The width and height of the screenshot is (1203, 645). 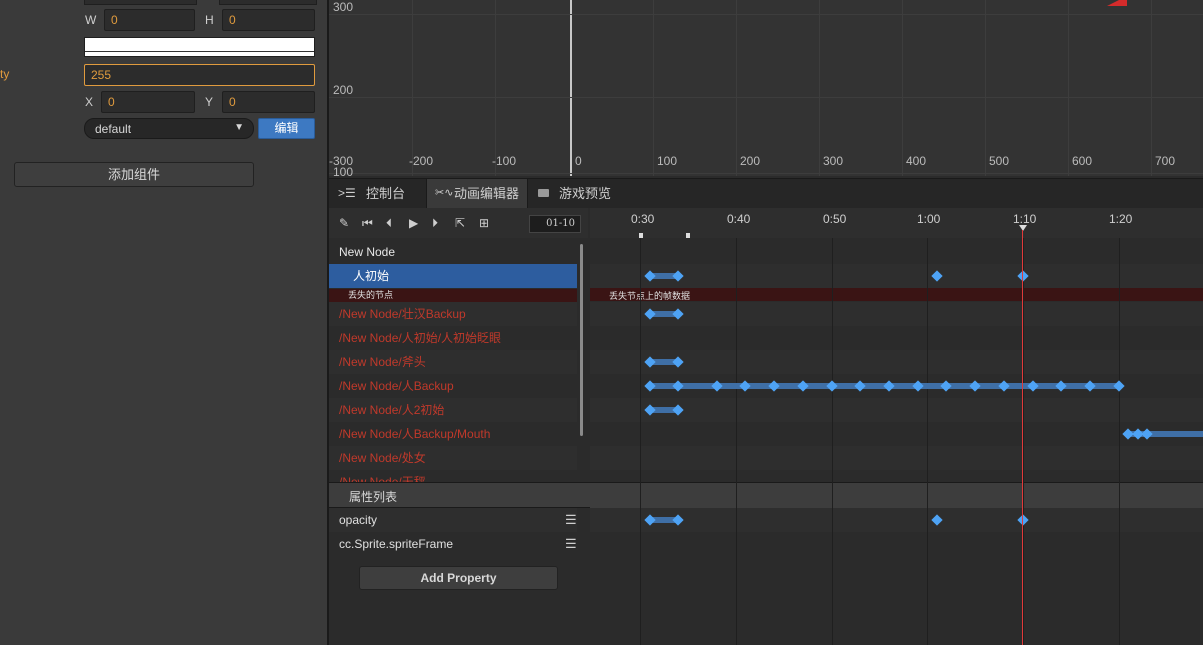 What do you see at coordinates (896, 223) in the screenshot?
I see `timeline-ruler: 0:30 0:40 0:50 1:00 1:10 1:20` at bounding box center [896, 223].